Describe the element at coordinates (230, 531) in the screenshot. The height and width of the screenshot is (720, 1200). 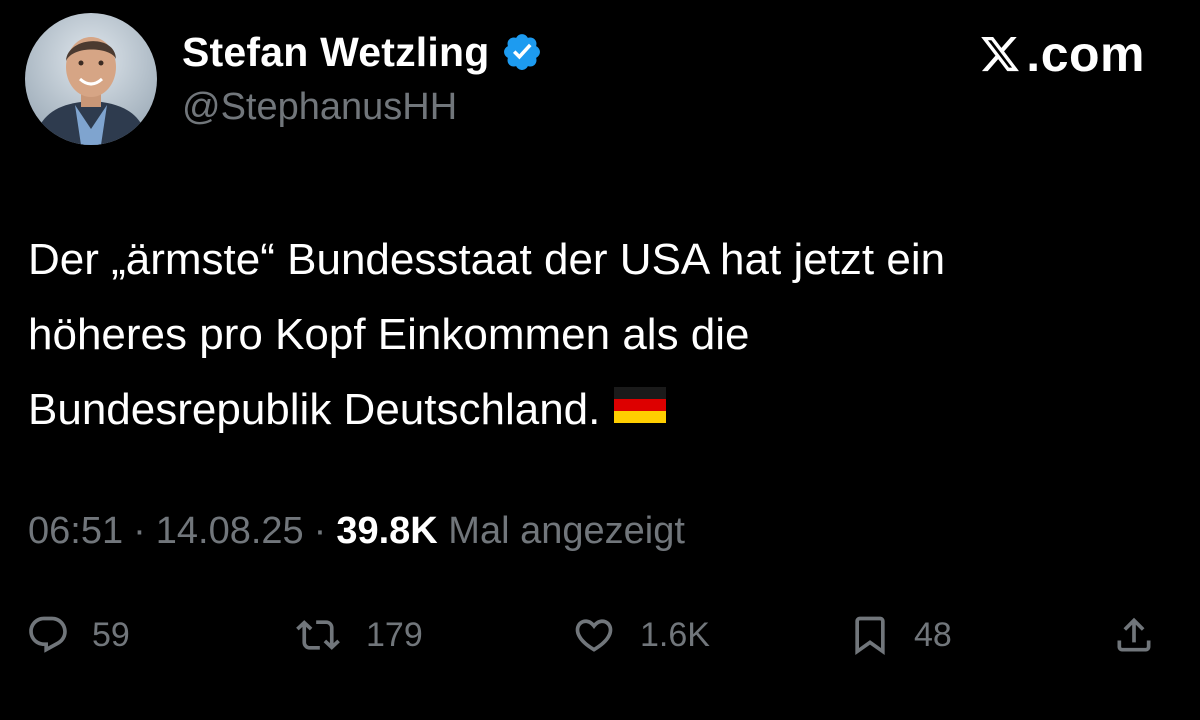
I see `tweet-date: 14.08.25` at that location.